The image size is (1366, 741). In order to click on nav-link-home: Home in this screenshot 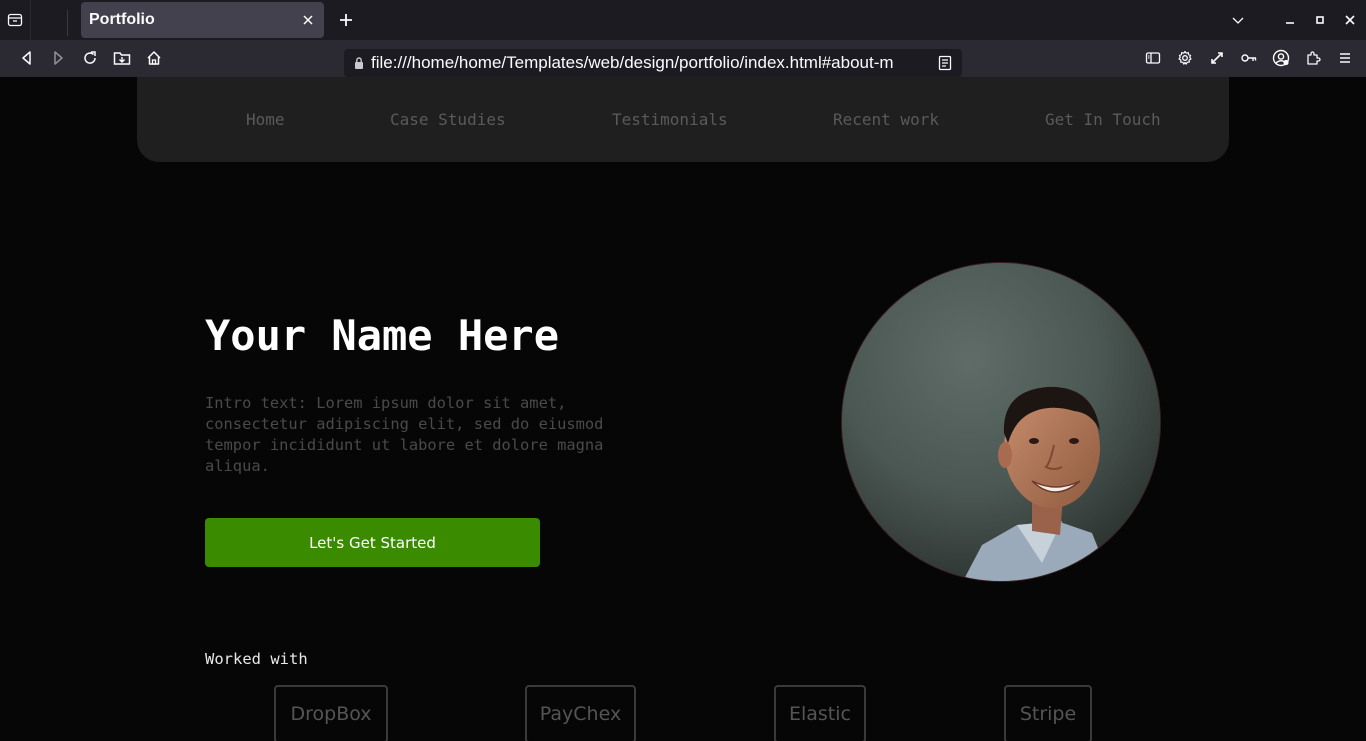, I will do `click(265, 119)`.